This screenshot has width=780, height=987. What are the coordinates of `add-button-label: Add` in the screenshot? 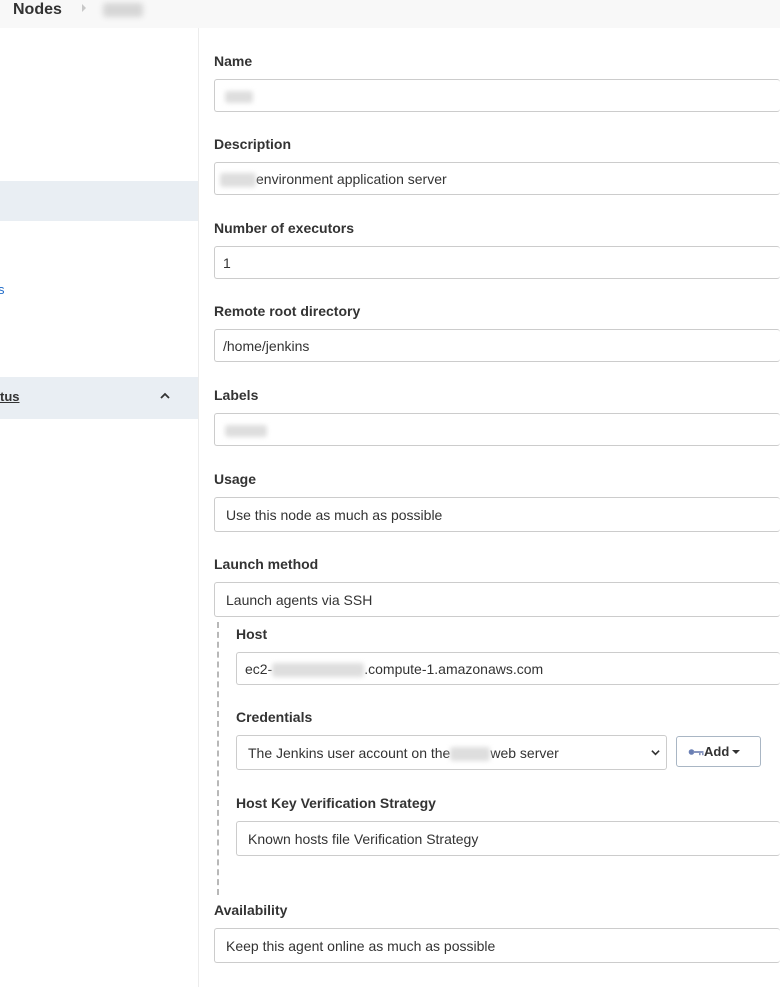 It's located at (717, 751).